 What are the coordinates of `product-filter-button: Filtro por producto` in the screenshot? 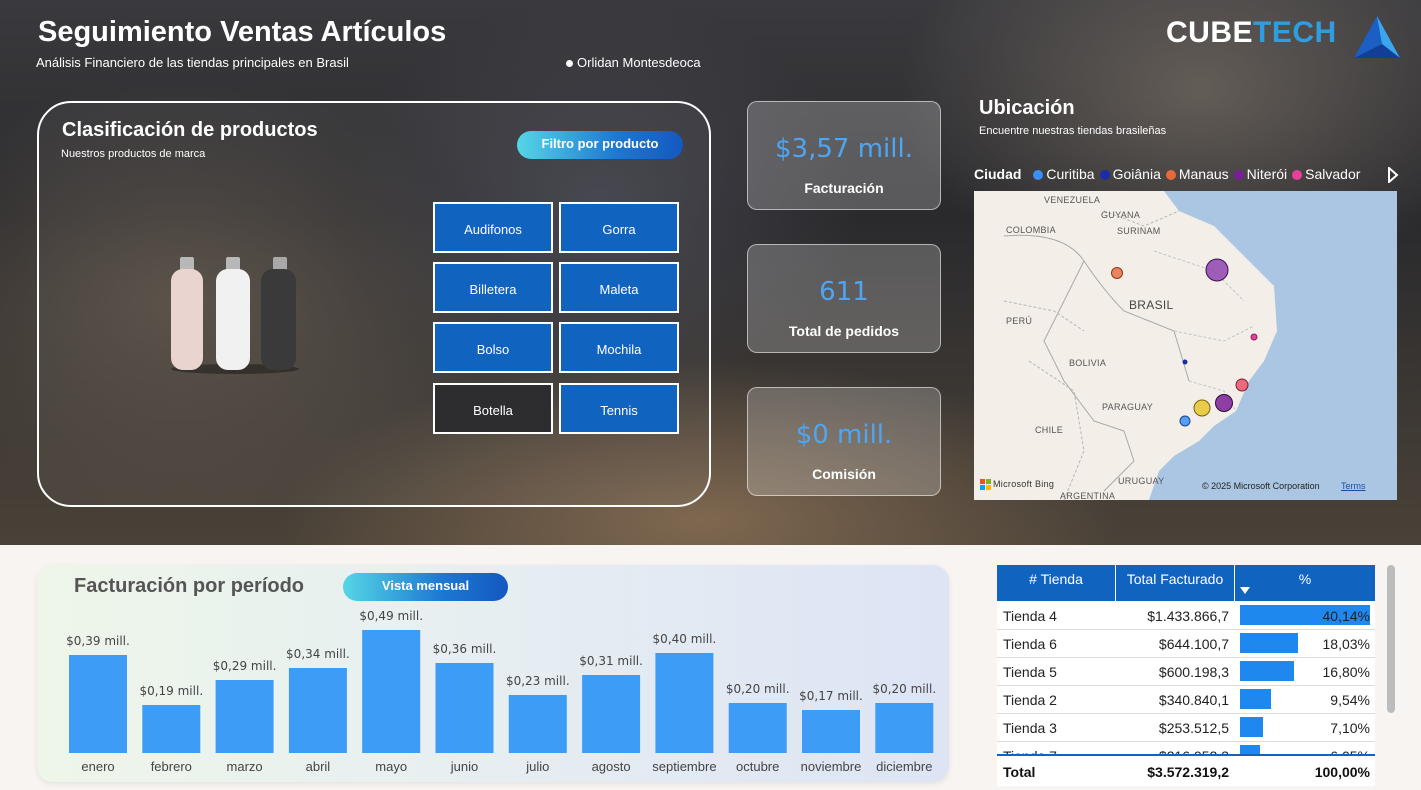 It's located at (600, 145).